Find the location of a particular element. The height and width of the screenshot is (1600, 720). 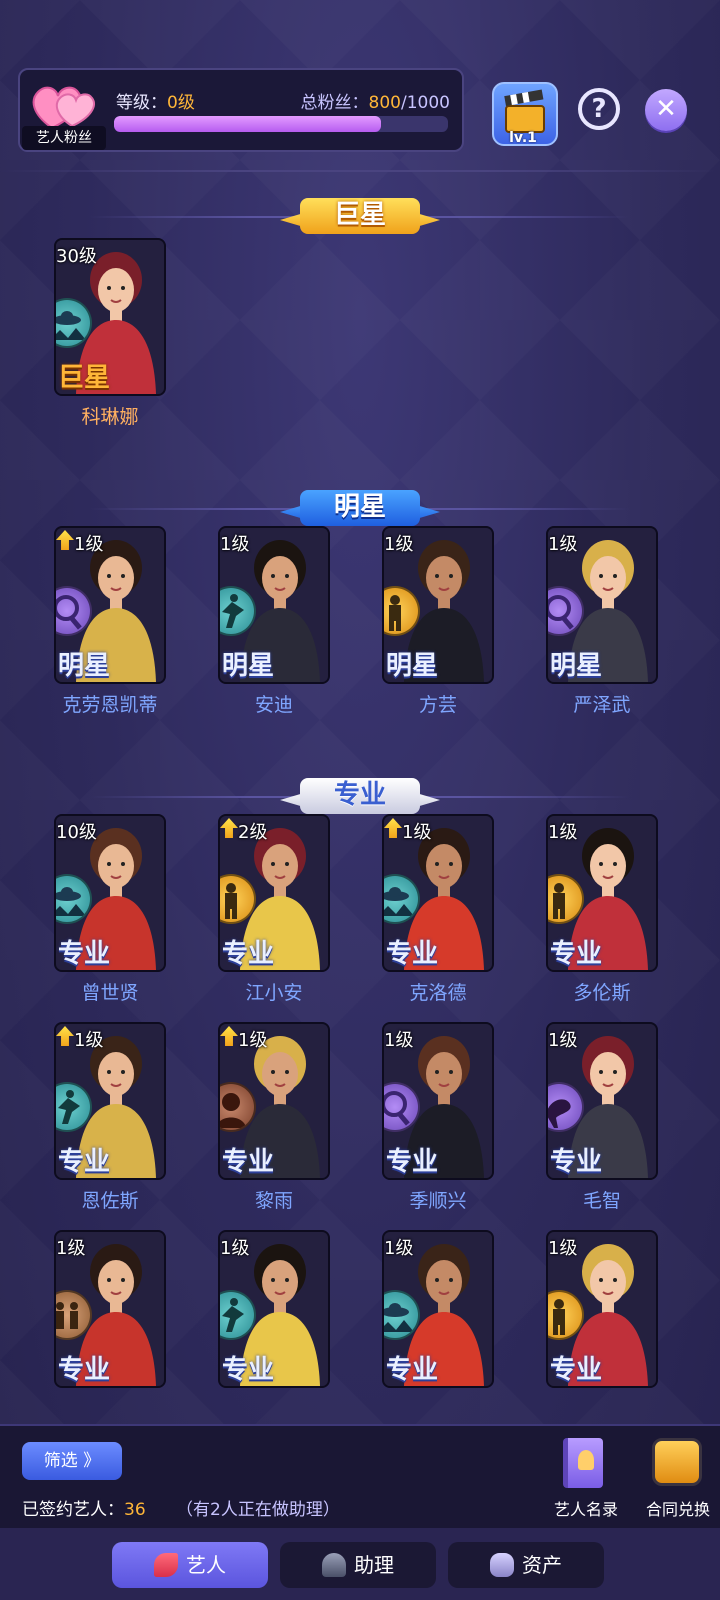

artist-card: 1级 明星 is located at coordinates (110, 605).